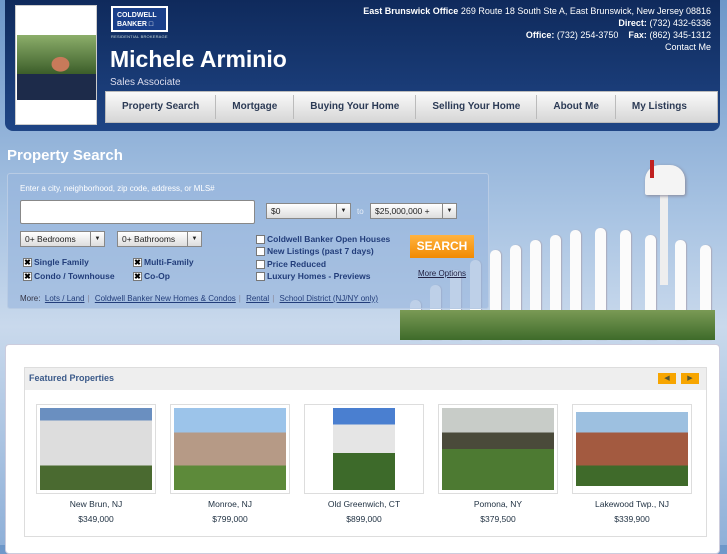 The image size is (727, 554). I want to click on logo-subtitle: RESIDENTIAL BROKERAGE, so click(139, 36).